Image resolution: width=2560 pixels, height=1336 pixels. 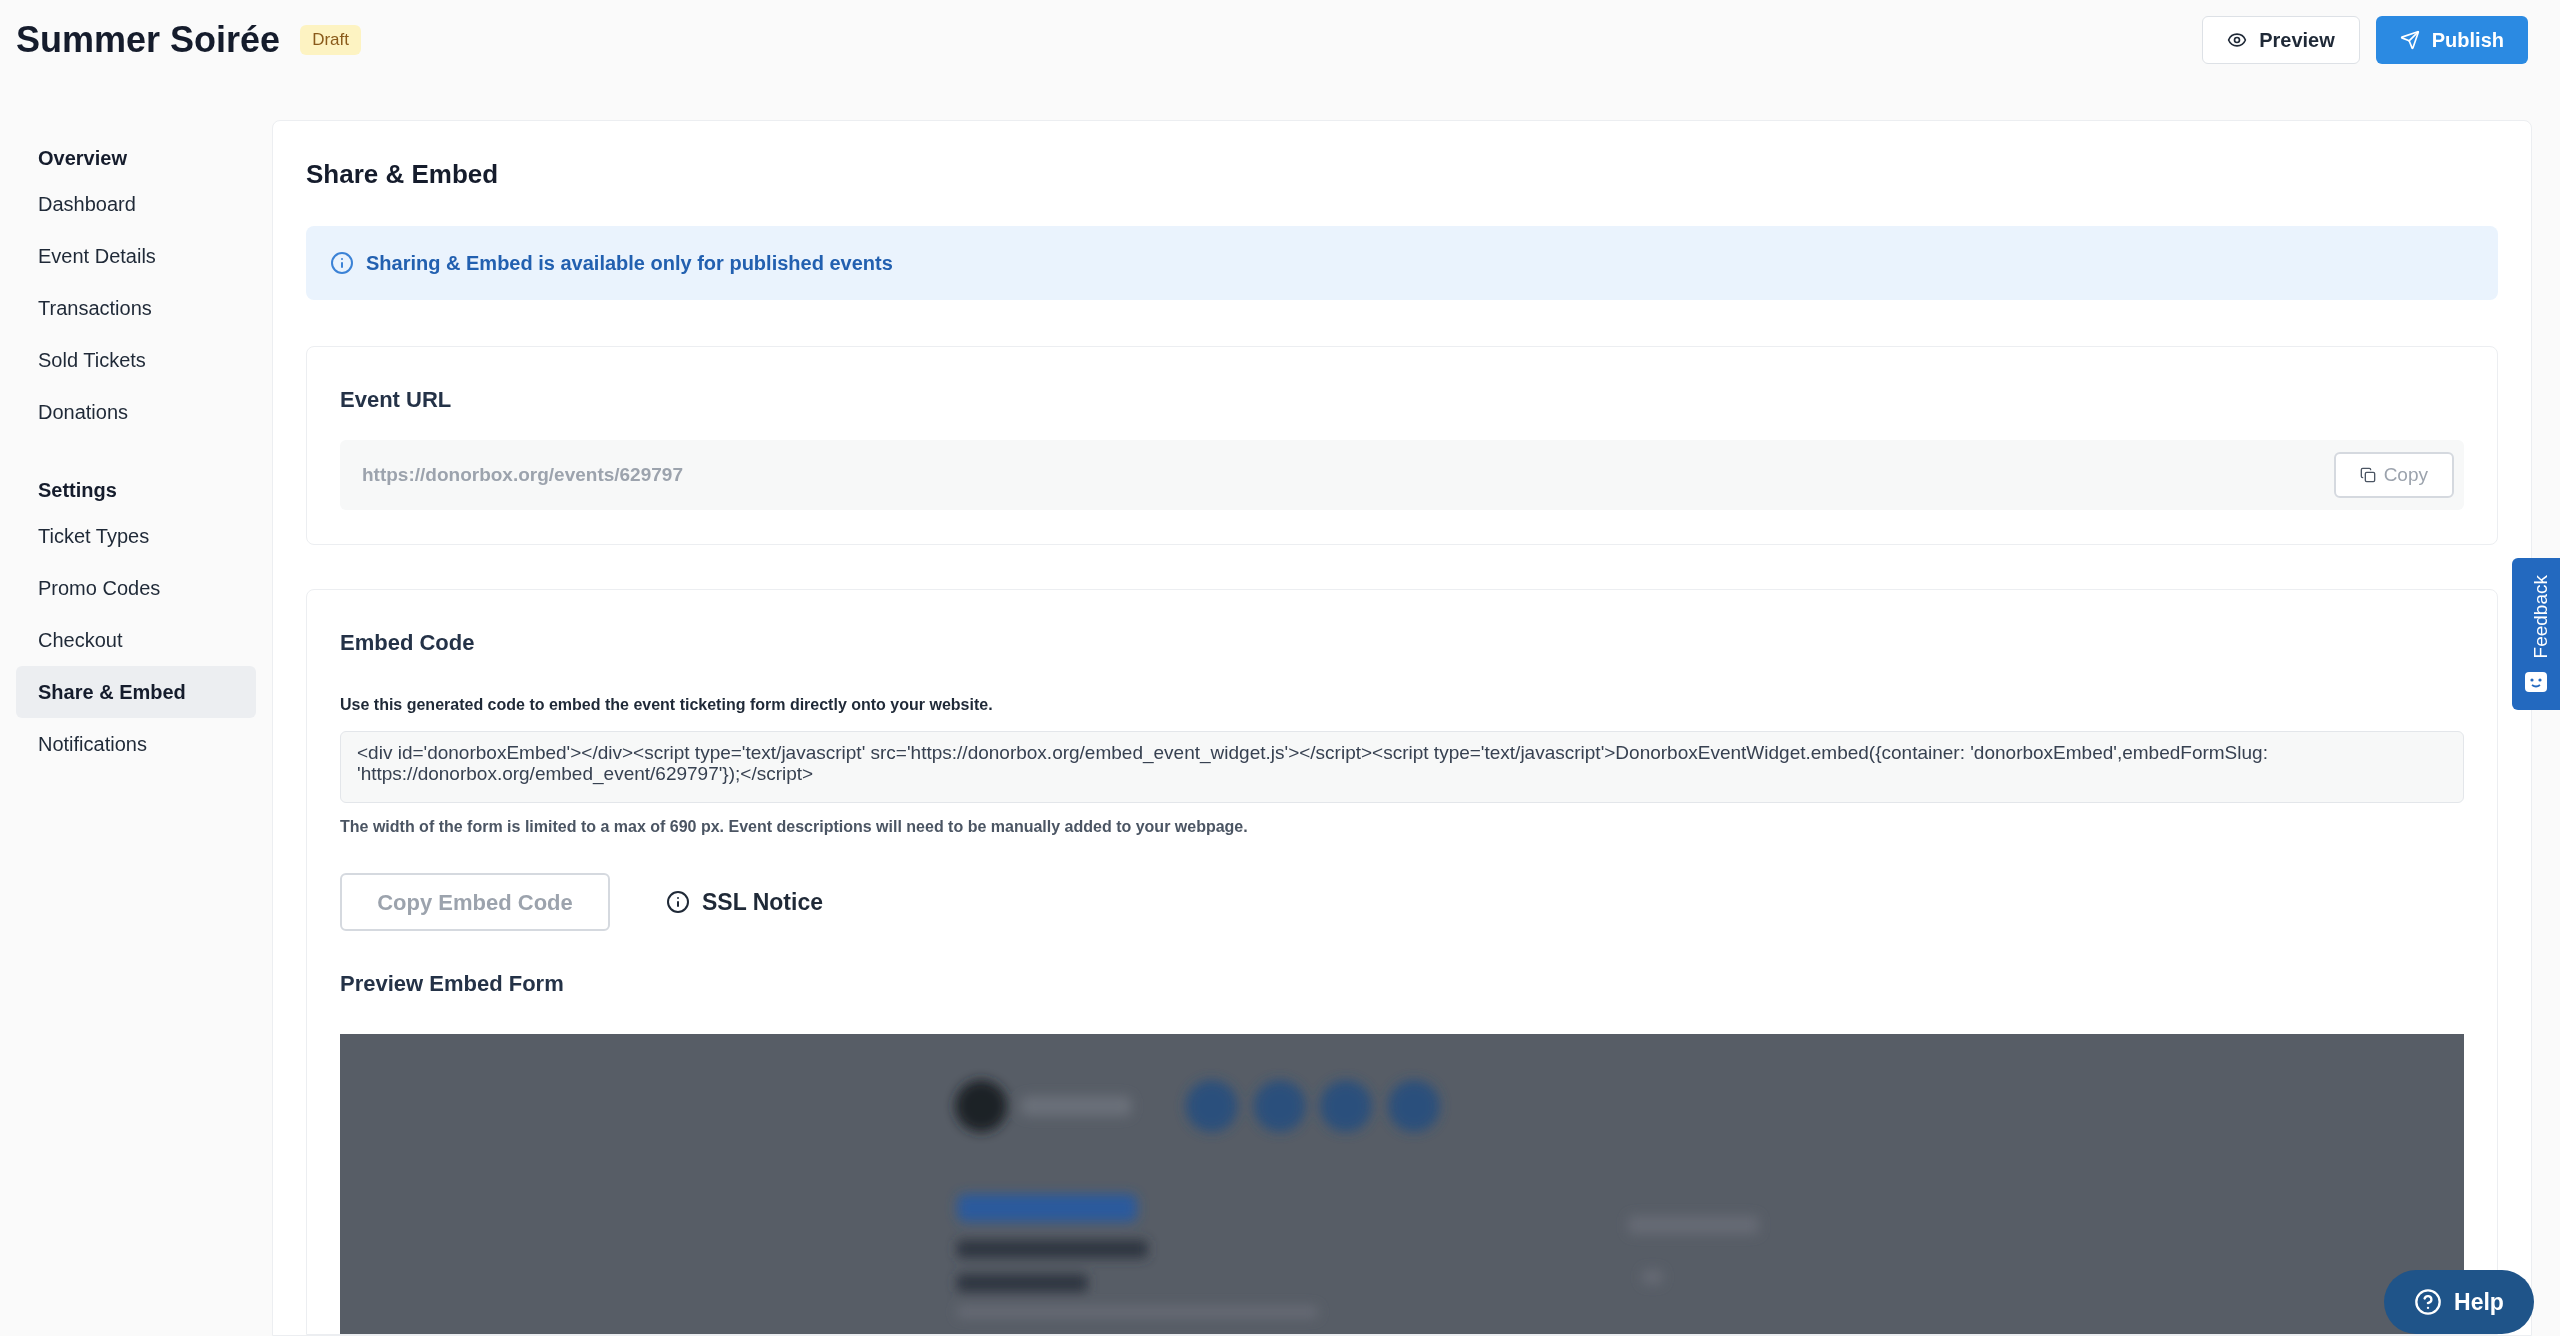 What do you see at coordinates (667, 705) in the screenshot?
I see `embed-description: Use this generated code to embed the event ticketing form directly onto your website.` at bounding box center [667, 705].